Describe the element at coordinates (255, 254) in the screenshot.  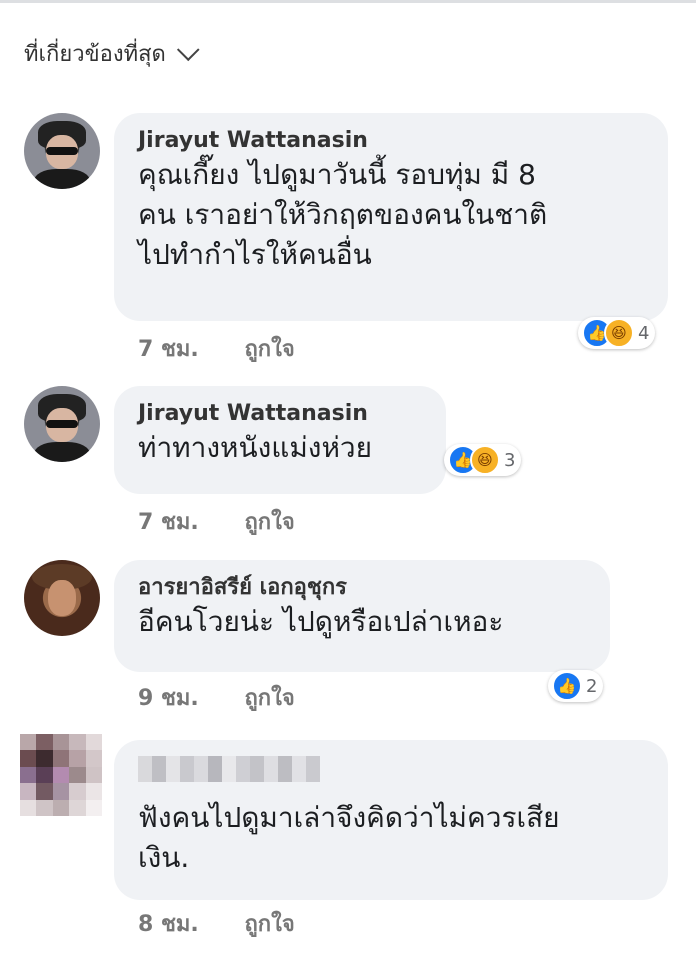
I see `comment-text-line: ไปทำกำไรให้คนอื่น` at that location.